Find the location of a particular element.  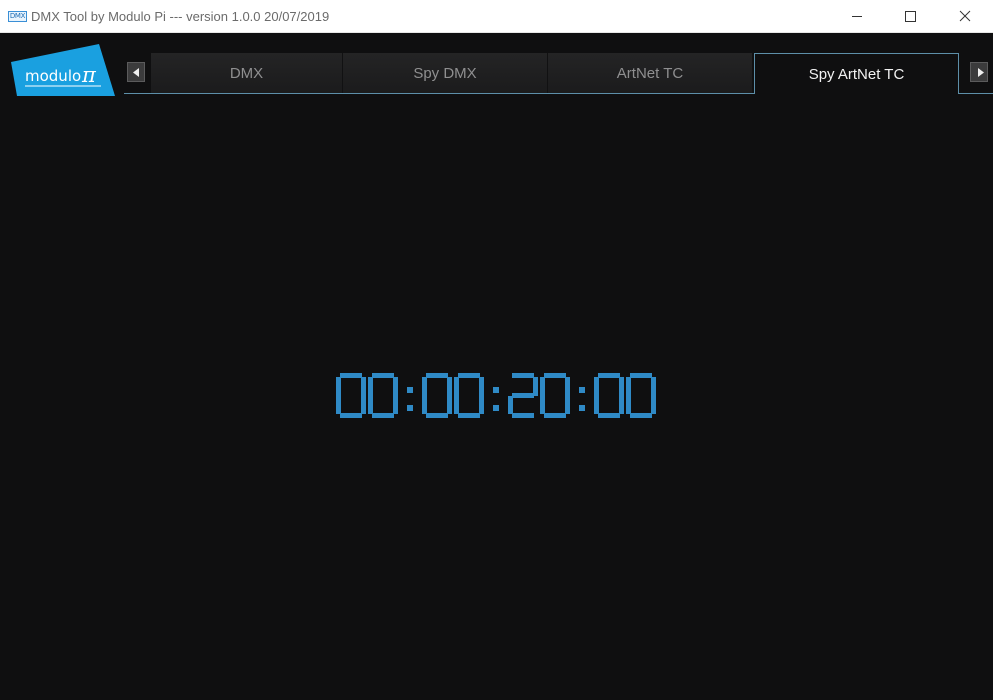

modulo-pi-logo: modulo π is located at coordinates (63, 70).